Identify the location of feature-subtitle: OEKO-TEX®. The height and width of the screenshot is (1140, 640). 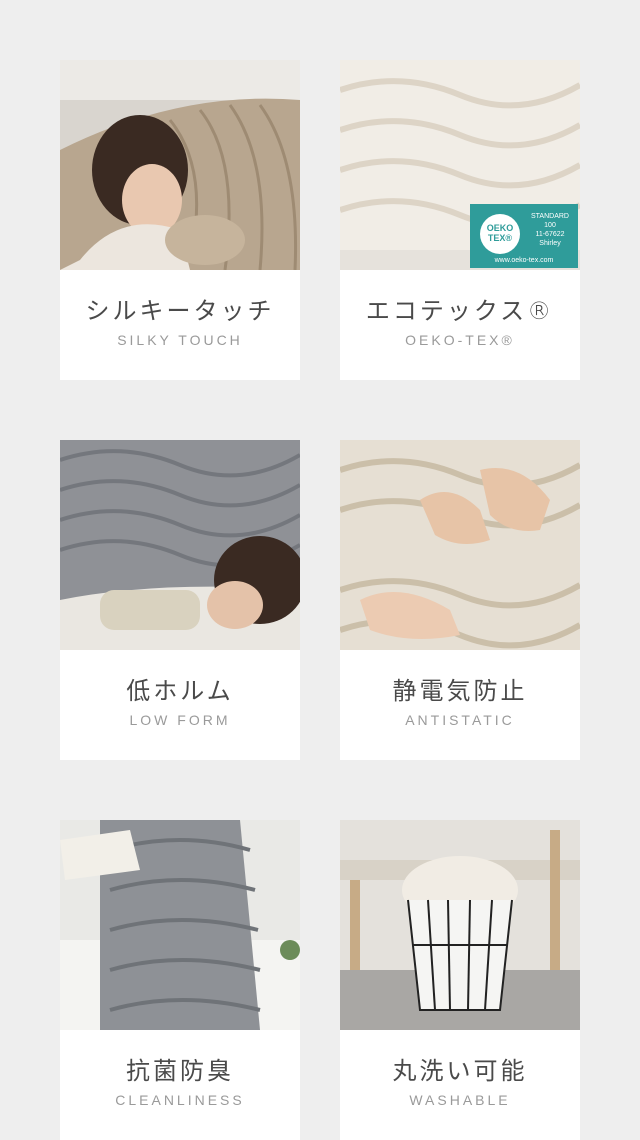
(460, 340).